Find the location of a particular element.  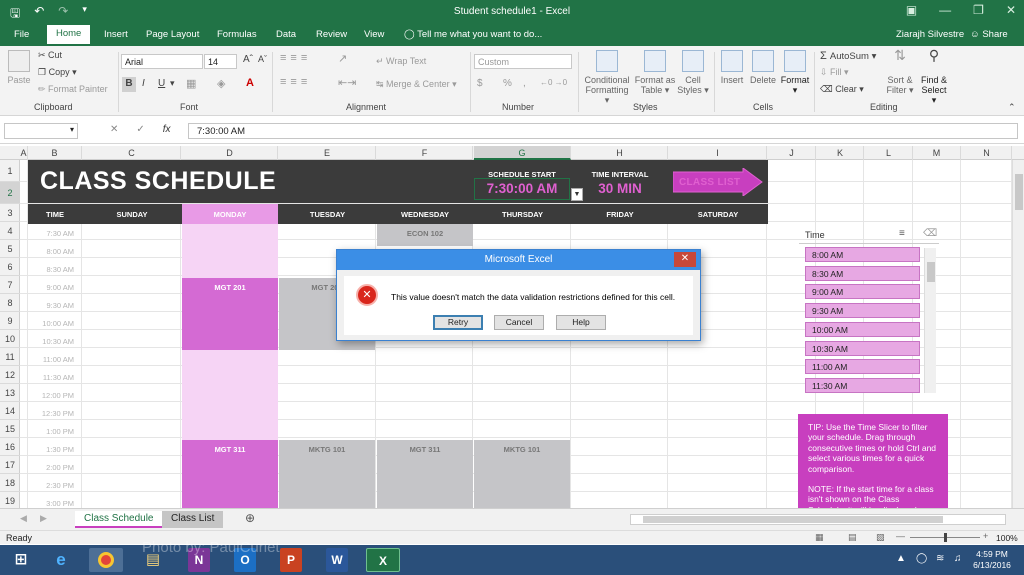

column-header: J is located at coordinates (792, 153).